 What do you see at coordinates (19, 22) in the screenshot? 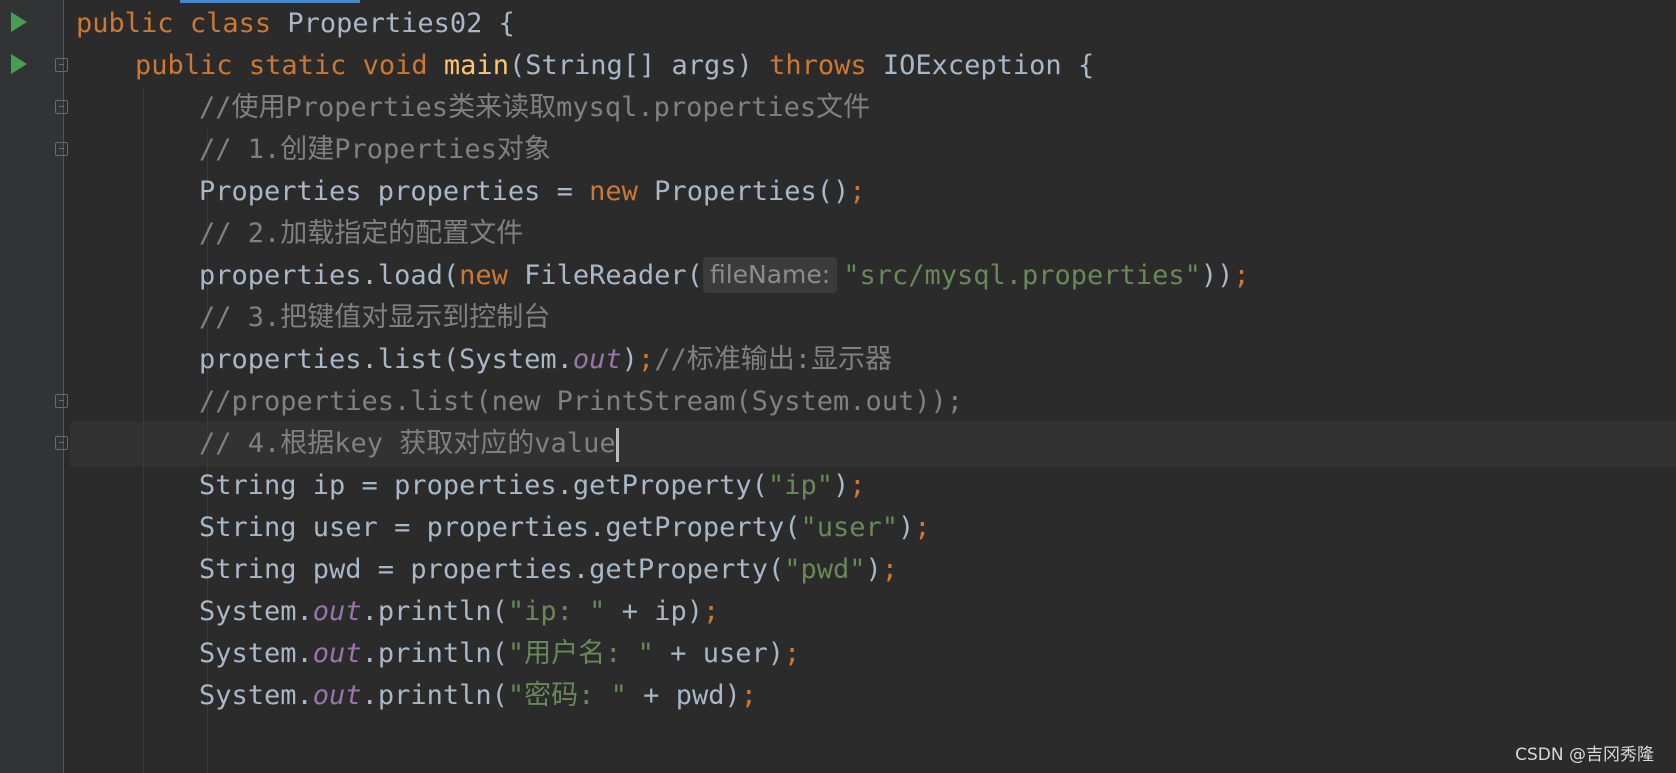
I see `run-class-icon` at bounding box center [19, 22].